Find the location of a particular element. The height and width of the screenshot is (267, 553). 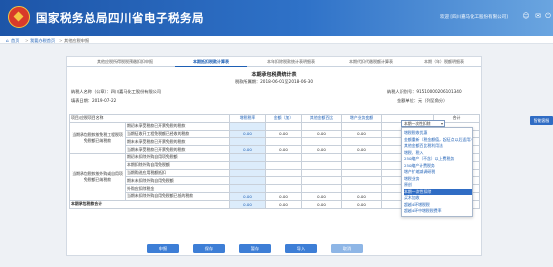

dropdown-option: 增税税收优惠 is located at coordinates (438, 133).